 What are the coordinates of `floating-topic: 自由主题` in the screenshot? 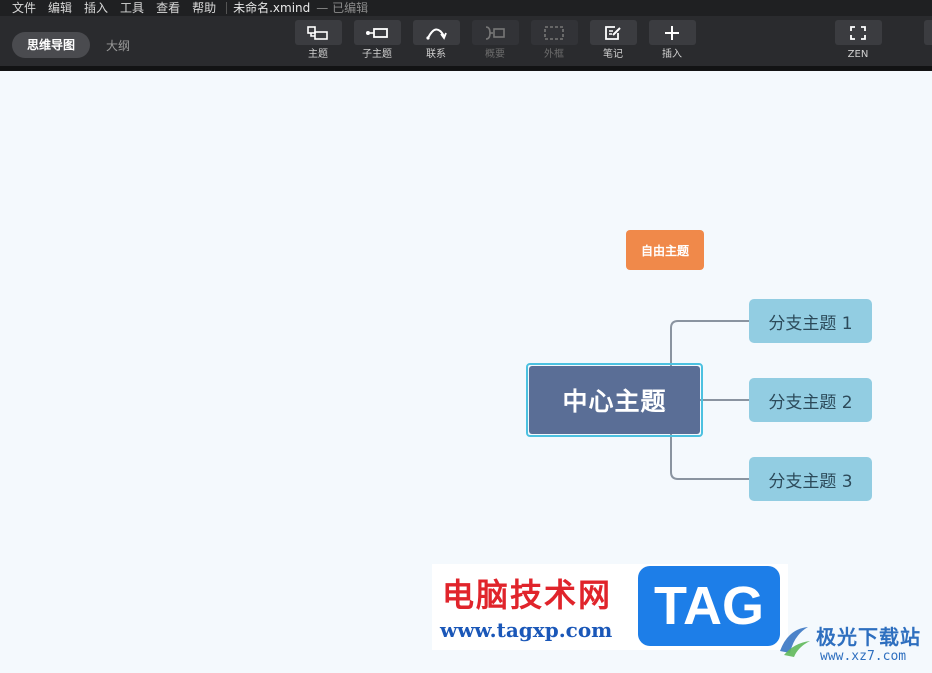 It's located at (665, 250).